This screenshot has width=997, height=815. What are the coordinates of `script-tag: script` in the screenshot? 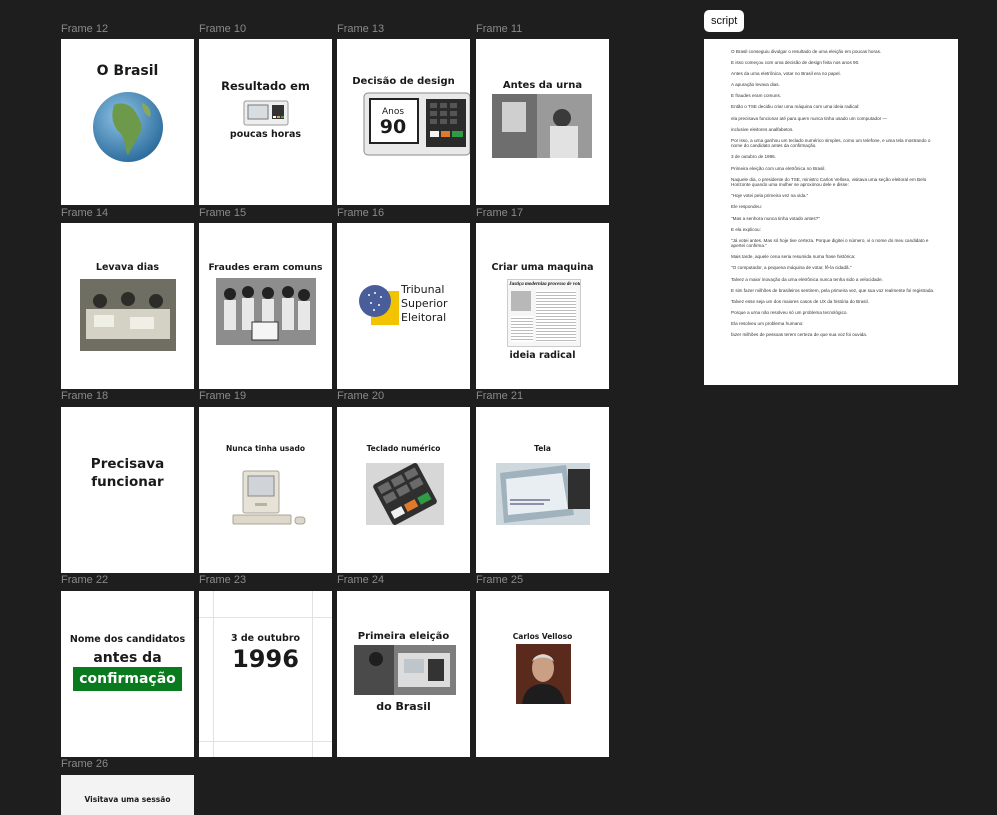 It's located at (724, 21).